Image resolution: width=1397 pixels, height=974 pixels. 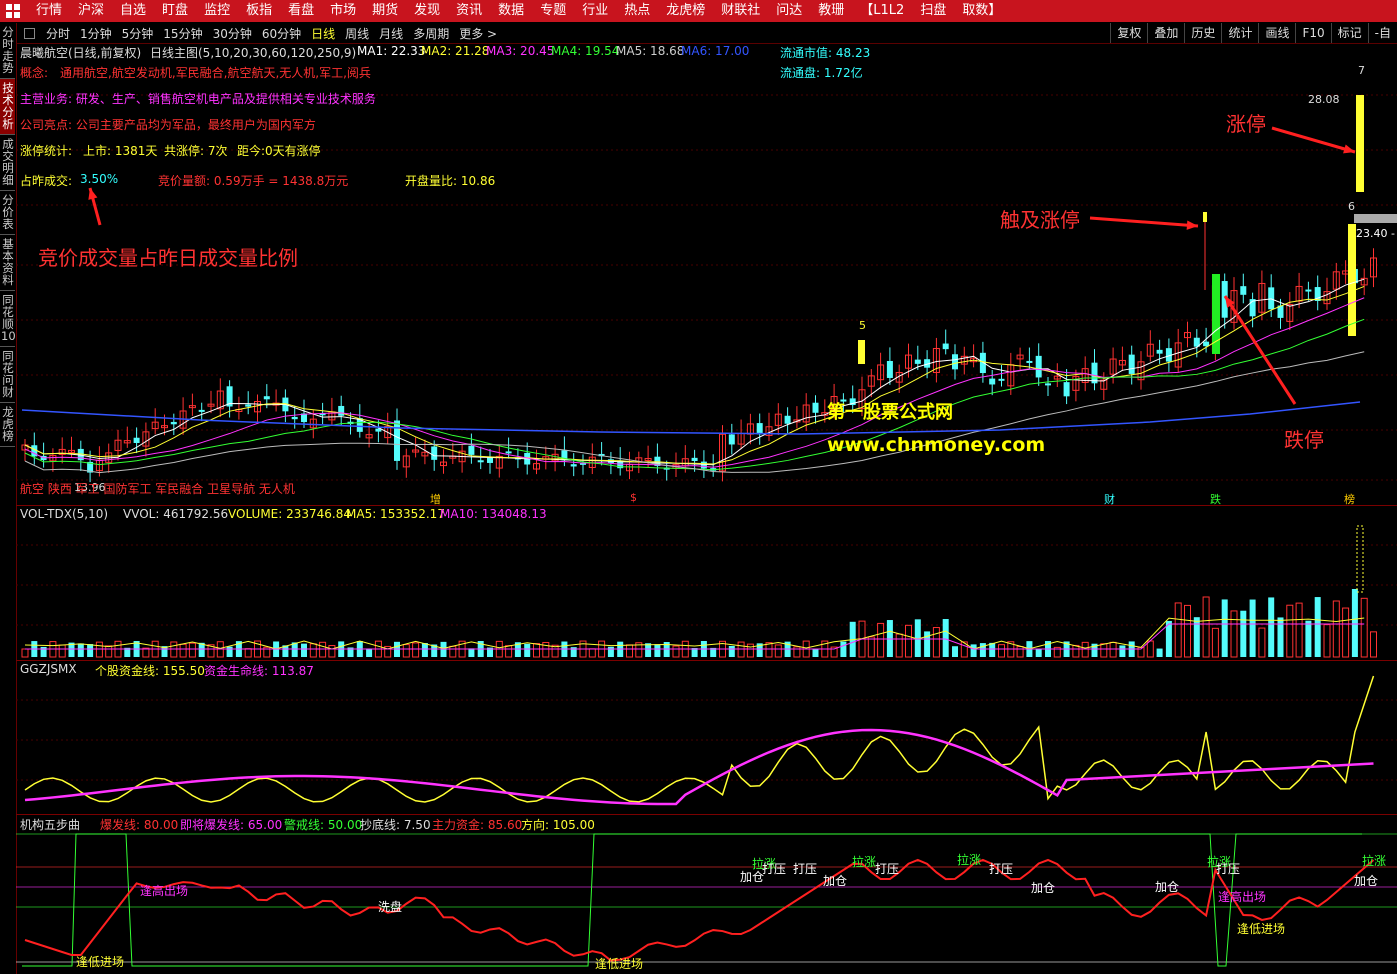 What do you see at coordinates (259, 671) in the screenshot?
I see `fund-life-line-value: 资金生命线: 113.87` at bounding box center [259, 671].